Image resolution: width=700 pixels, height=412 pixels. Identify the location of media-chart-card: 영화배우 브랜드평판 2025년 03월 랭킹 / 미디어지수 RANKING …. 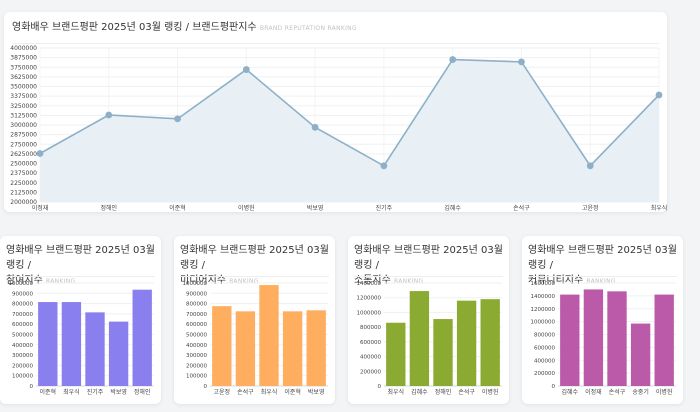
(254, 320).